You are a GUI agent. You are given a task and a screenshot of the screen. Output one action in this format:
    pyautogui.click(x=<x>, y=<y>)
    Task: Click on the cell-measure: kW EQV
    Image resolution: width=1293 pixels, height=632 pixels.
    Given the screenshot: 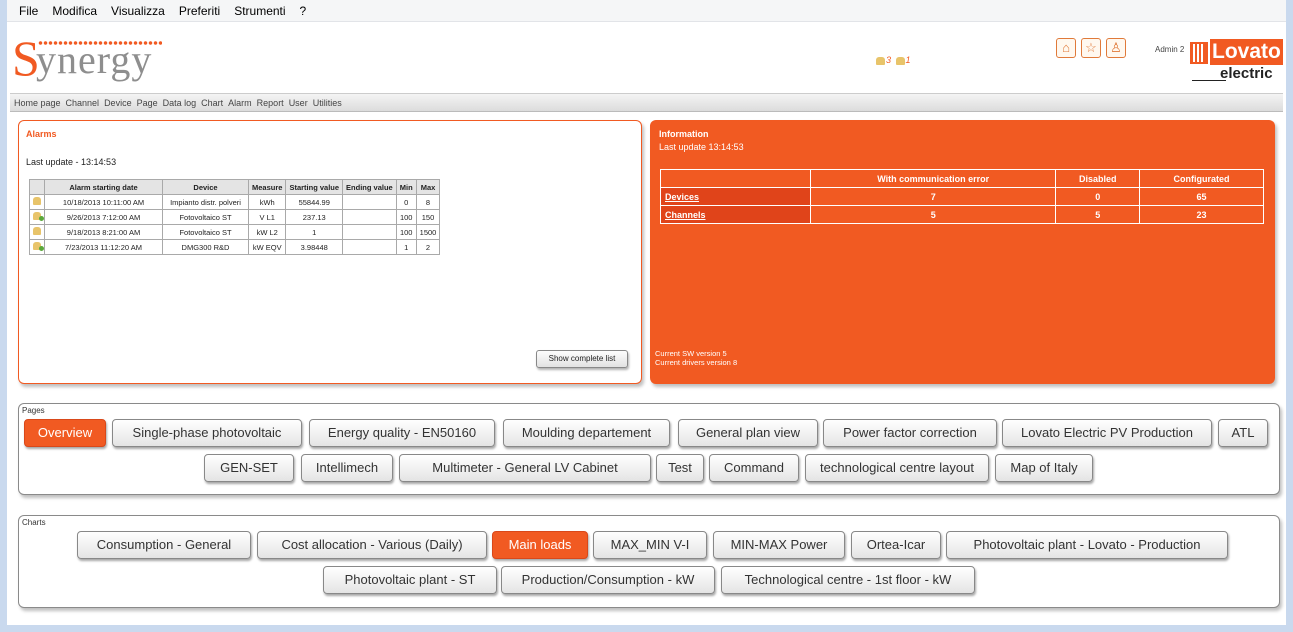 What is the action you would take?
    pyautogui.click(x=267, y=247)
    